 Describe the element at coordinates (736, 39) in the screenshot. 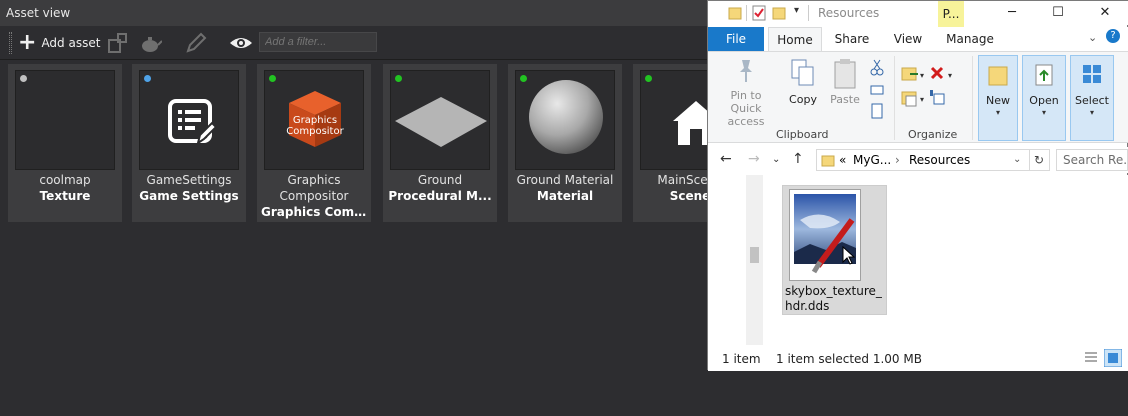

I see `tab-file: File` at that location.